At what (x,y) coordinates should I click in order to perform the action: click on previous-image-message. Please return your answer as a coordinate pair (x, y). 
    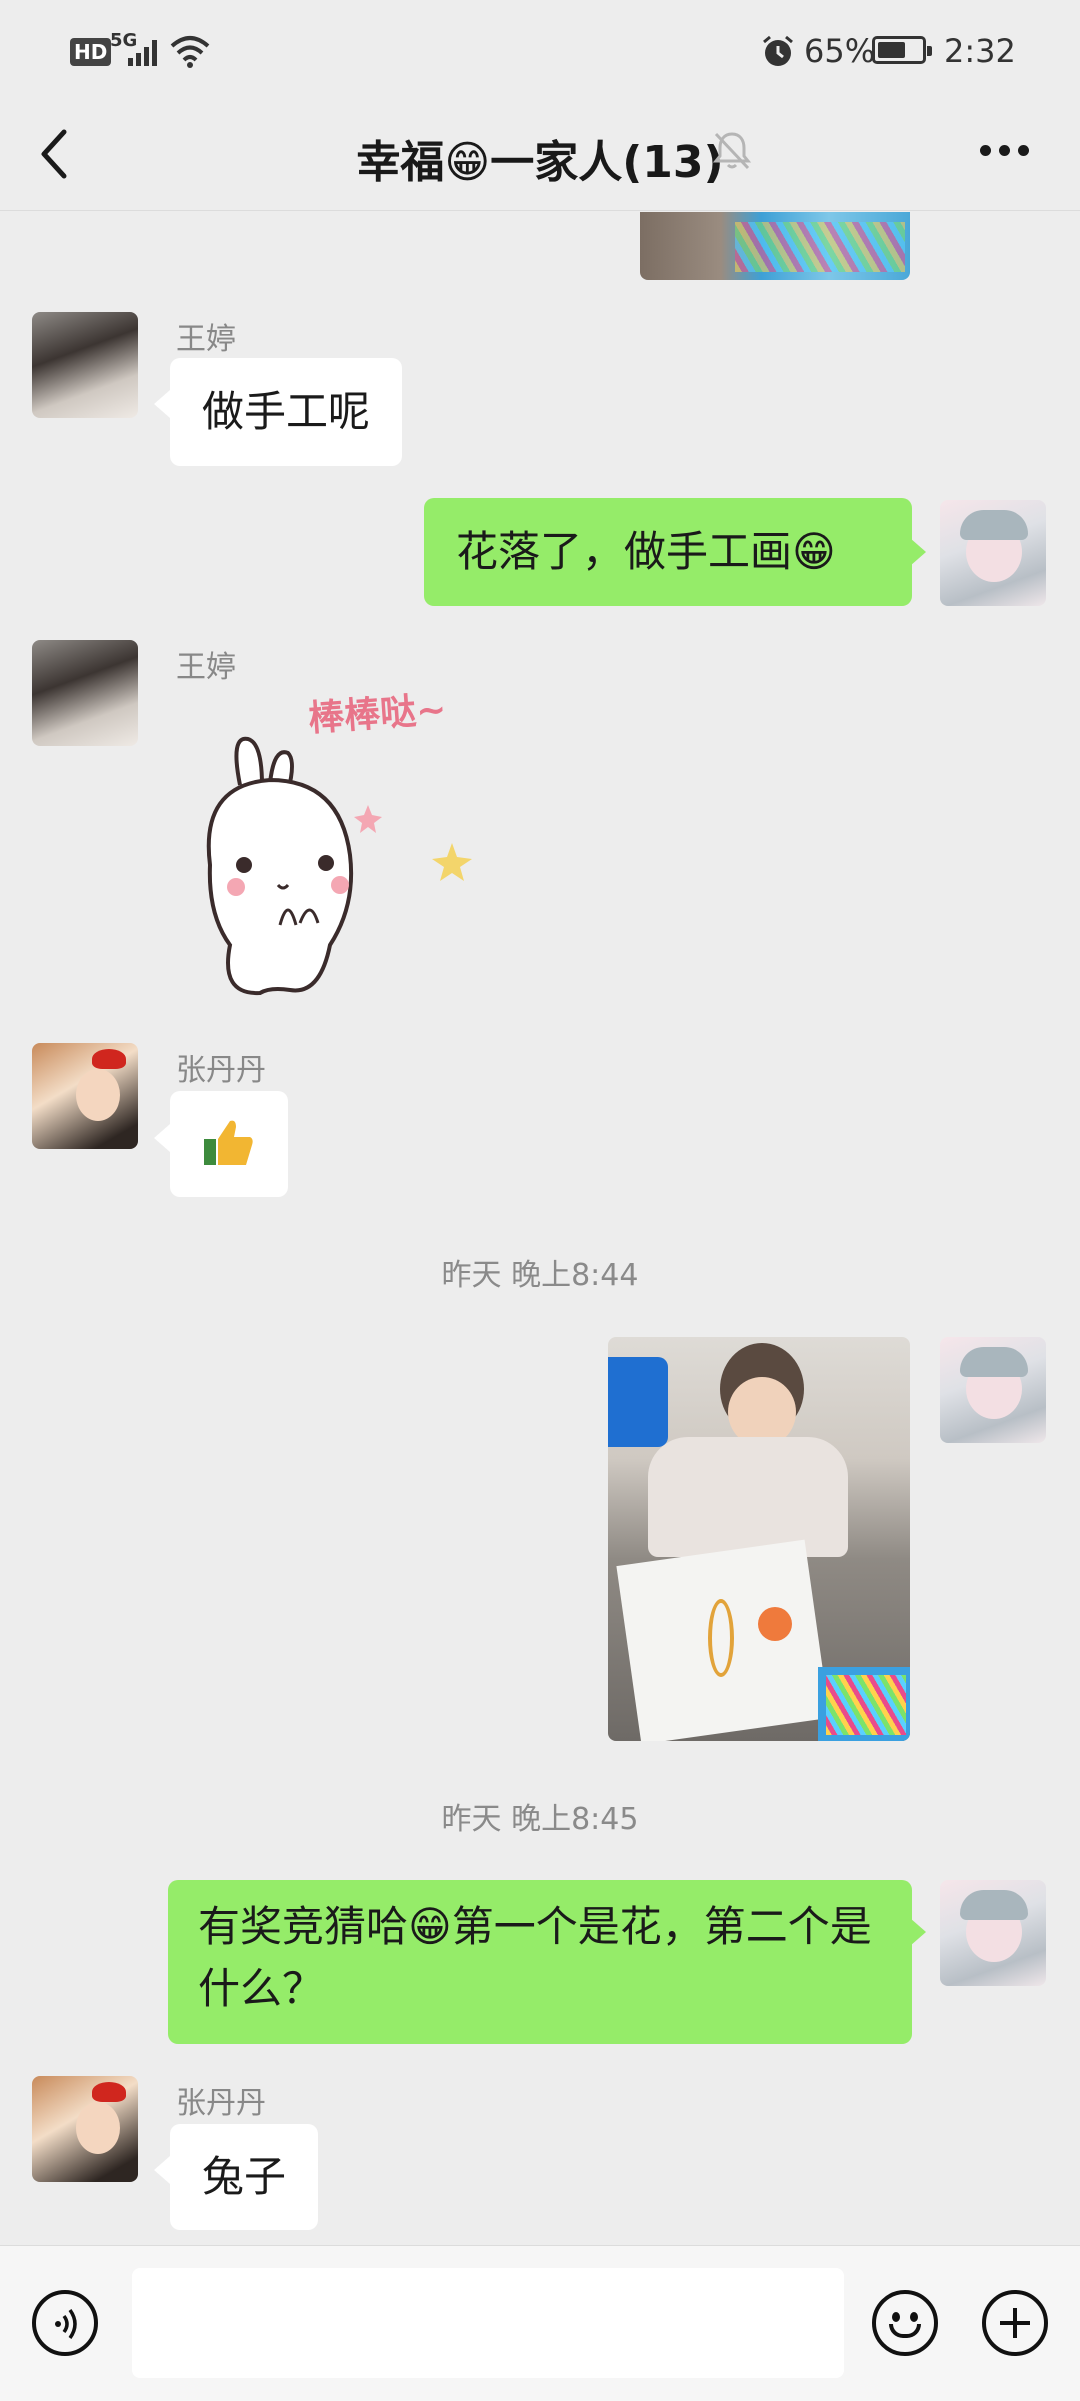
    Looking at the image, I should click on (775, 246).